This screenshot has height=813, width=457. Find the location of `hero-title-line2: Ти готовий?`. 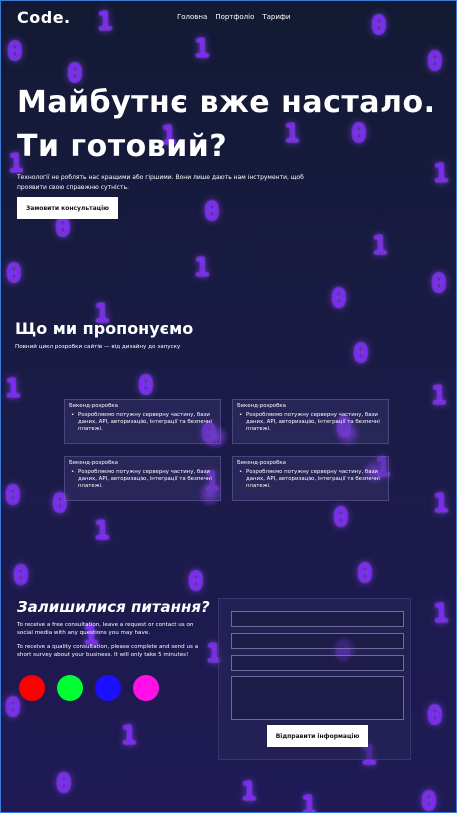

hero-title-line2: Ти готовий? is located at coordinates (122, 146).